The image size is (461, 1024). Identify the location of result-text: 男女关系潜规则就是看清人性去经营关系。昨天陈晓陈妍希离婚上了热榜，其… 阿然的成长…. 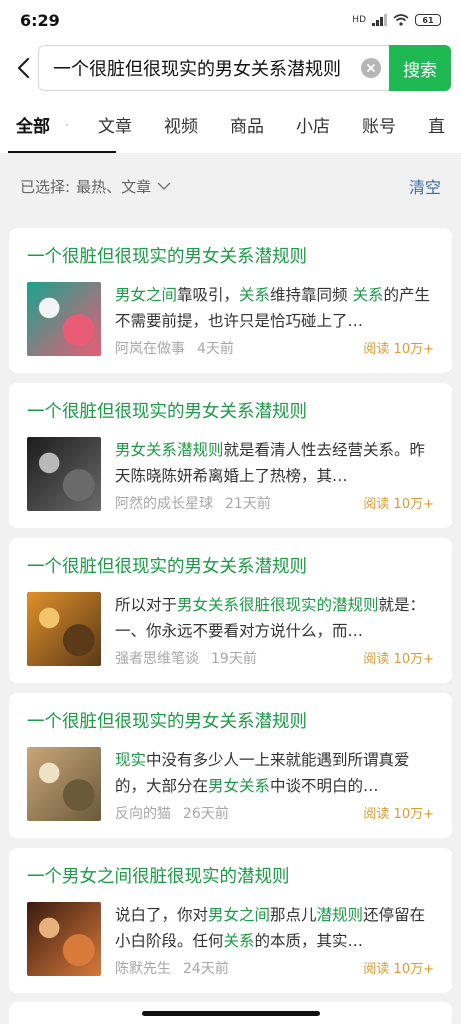
(274, 475).